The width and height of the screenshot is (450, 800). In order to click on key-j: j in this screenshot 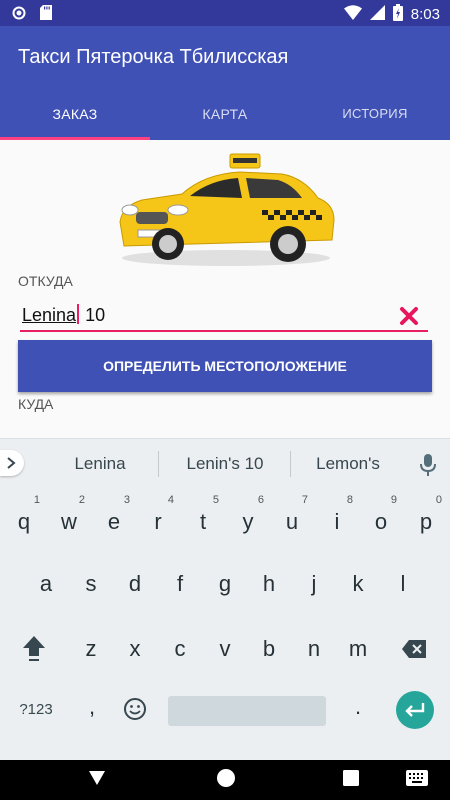, I will do `click(314, 584)`.